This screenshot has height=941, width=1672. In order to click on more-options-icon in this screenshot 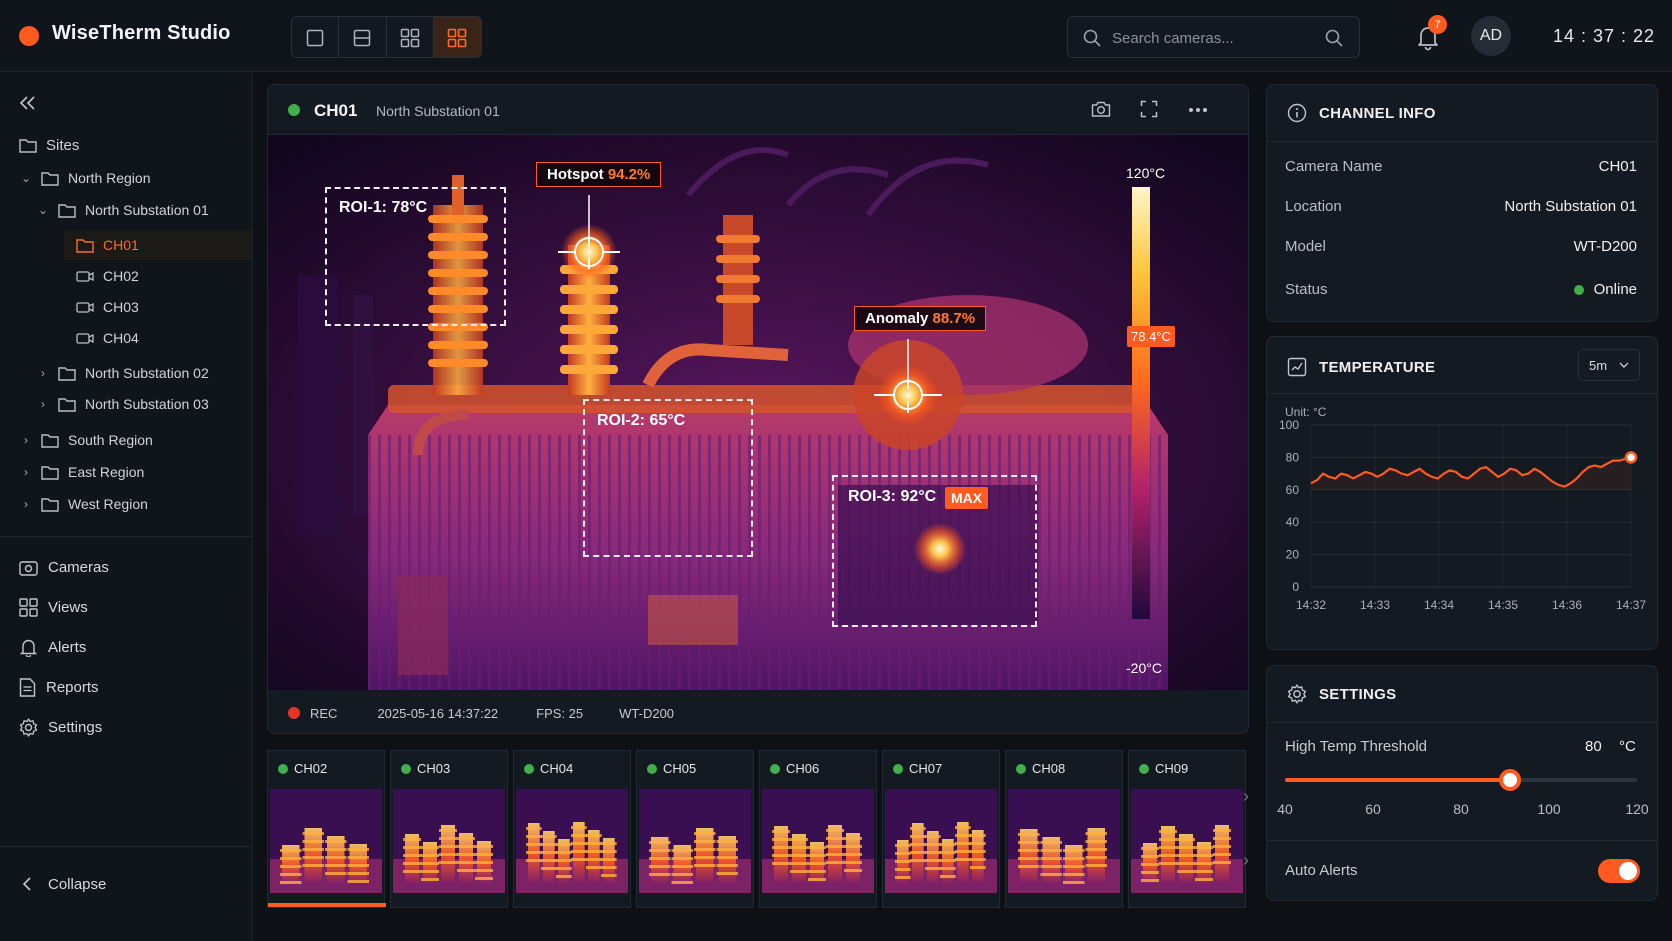, I will do `click(1198, 110)`.